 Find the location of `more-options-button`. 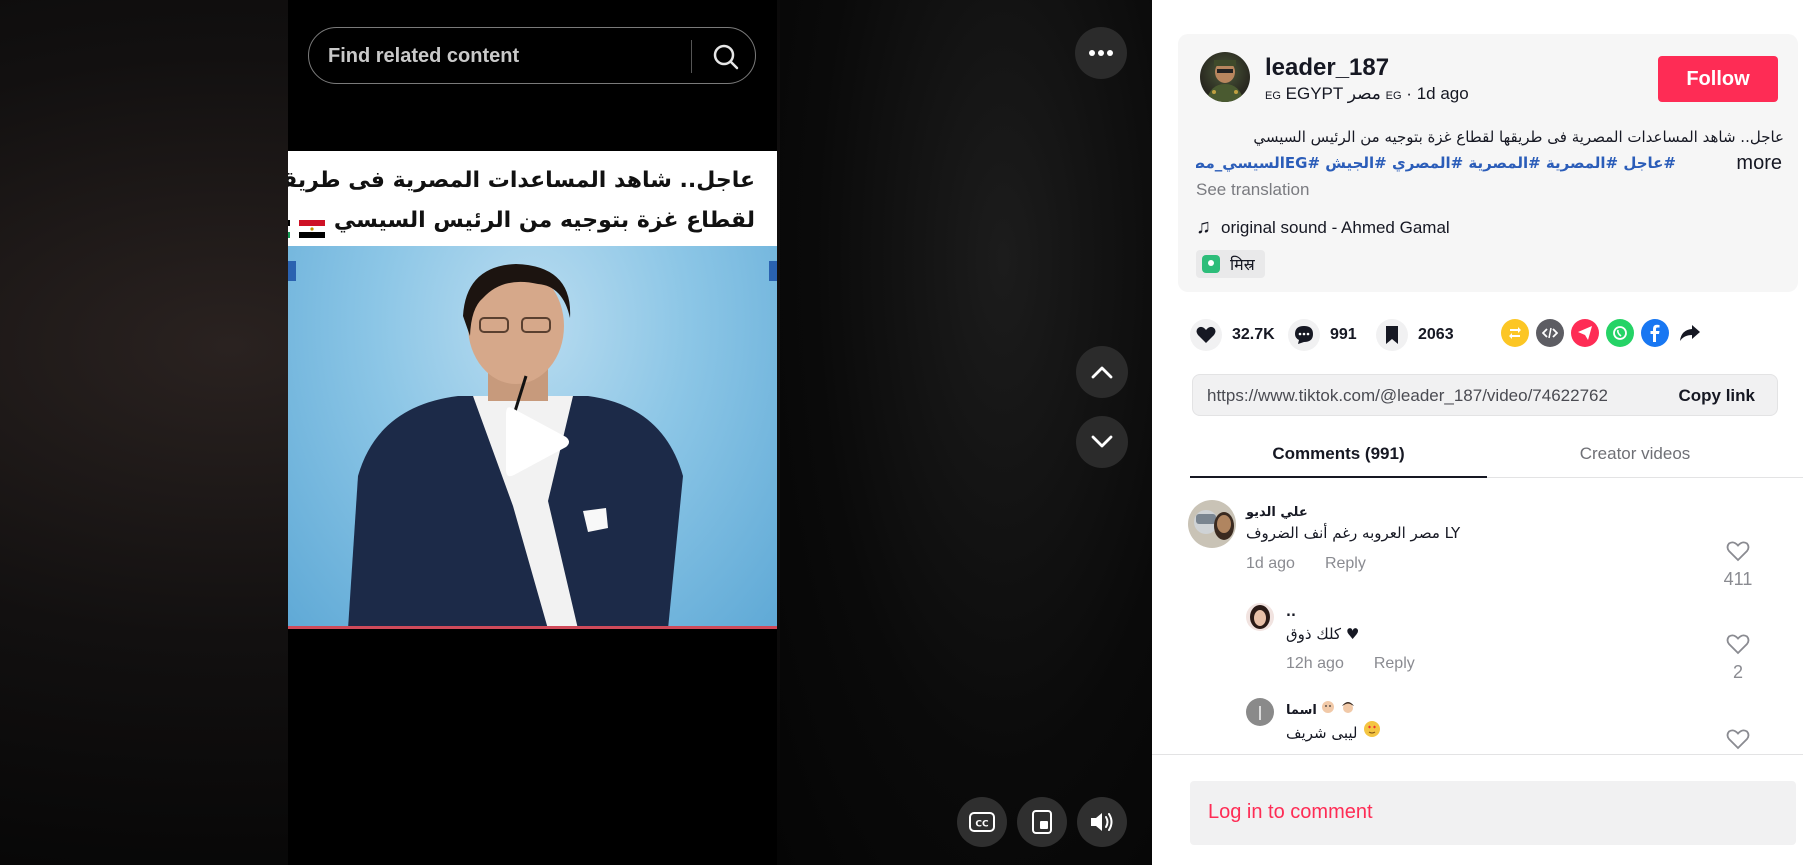

more-options-button is located at coordinates (1101, 53).